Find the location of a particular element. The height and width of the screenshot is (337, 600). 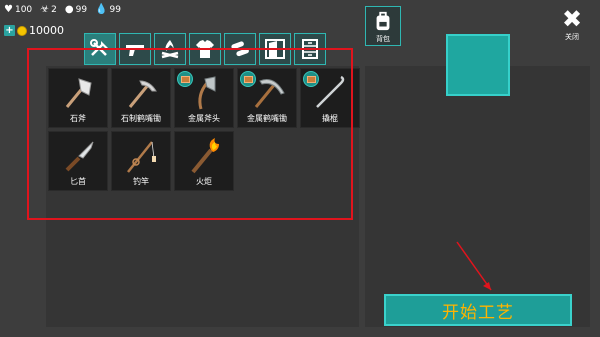

close-button: ✖ 关闭 is located at coordinates (572, 23).